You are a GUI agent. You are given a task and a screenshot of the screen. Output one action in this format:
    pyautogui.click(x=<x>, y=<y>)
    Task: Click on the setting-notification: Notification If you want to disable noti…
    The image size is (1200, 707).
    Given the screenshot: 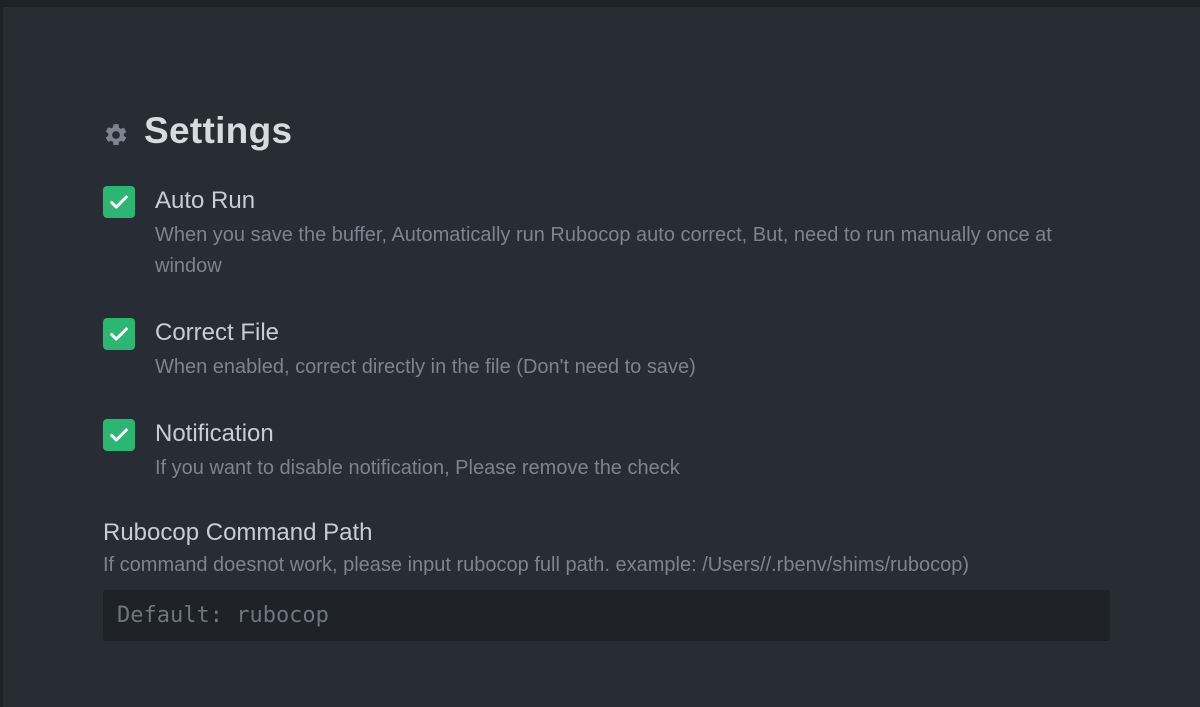 What is the action you would take?
    pyautogui.click(x=606, y=450)
    